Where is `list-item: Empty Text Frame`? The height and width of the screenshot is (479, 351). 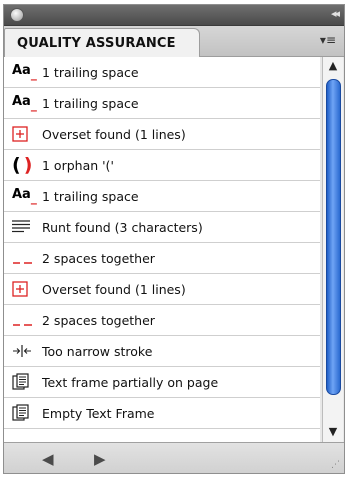 list-item: Empty Text Frame is located at coordinates (162, 413).